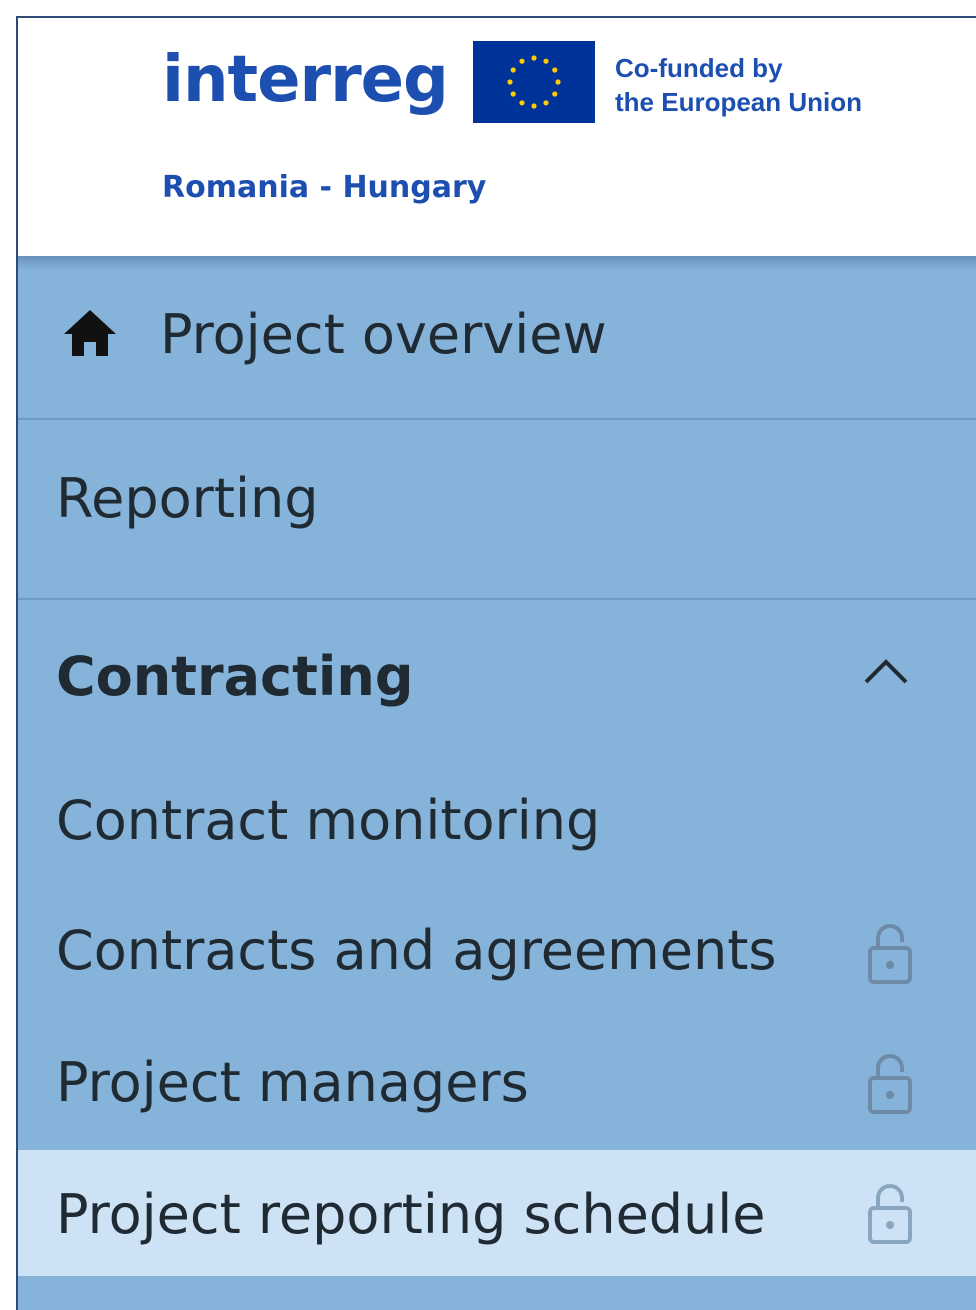  What do you see at coordinates (497, 678) in the screenshot?
I see `nav-section-contracting: Contracting` at bounding box center [497, 678].